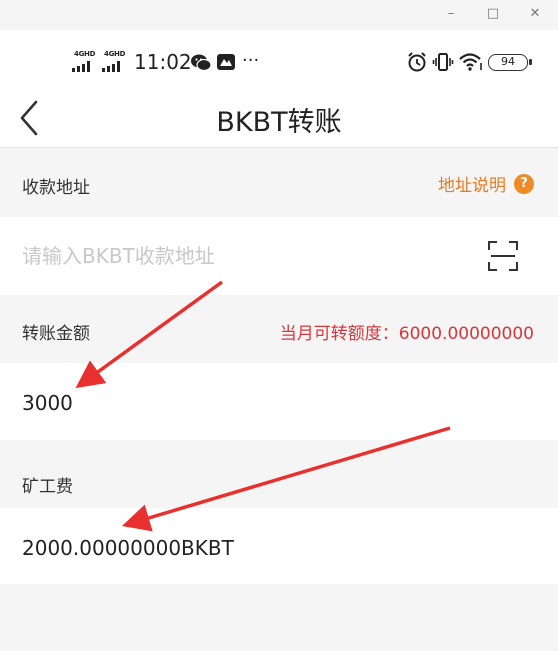 The width and height of the screenshot is (558, 651). Describe the element at coordinates (510, 62) in the screenshot. I see `battery-icon: 94` at that location.